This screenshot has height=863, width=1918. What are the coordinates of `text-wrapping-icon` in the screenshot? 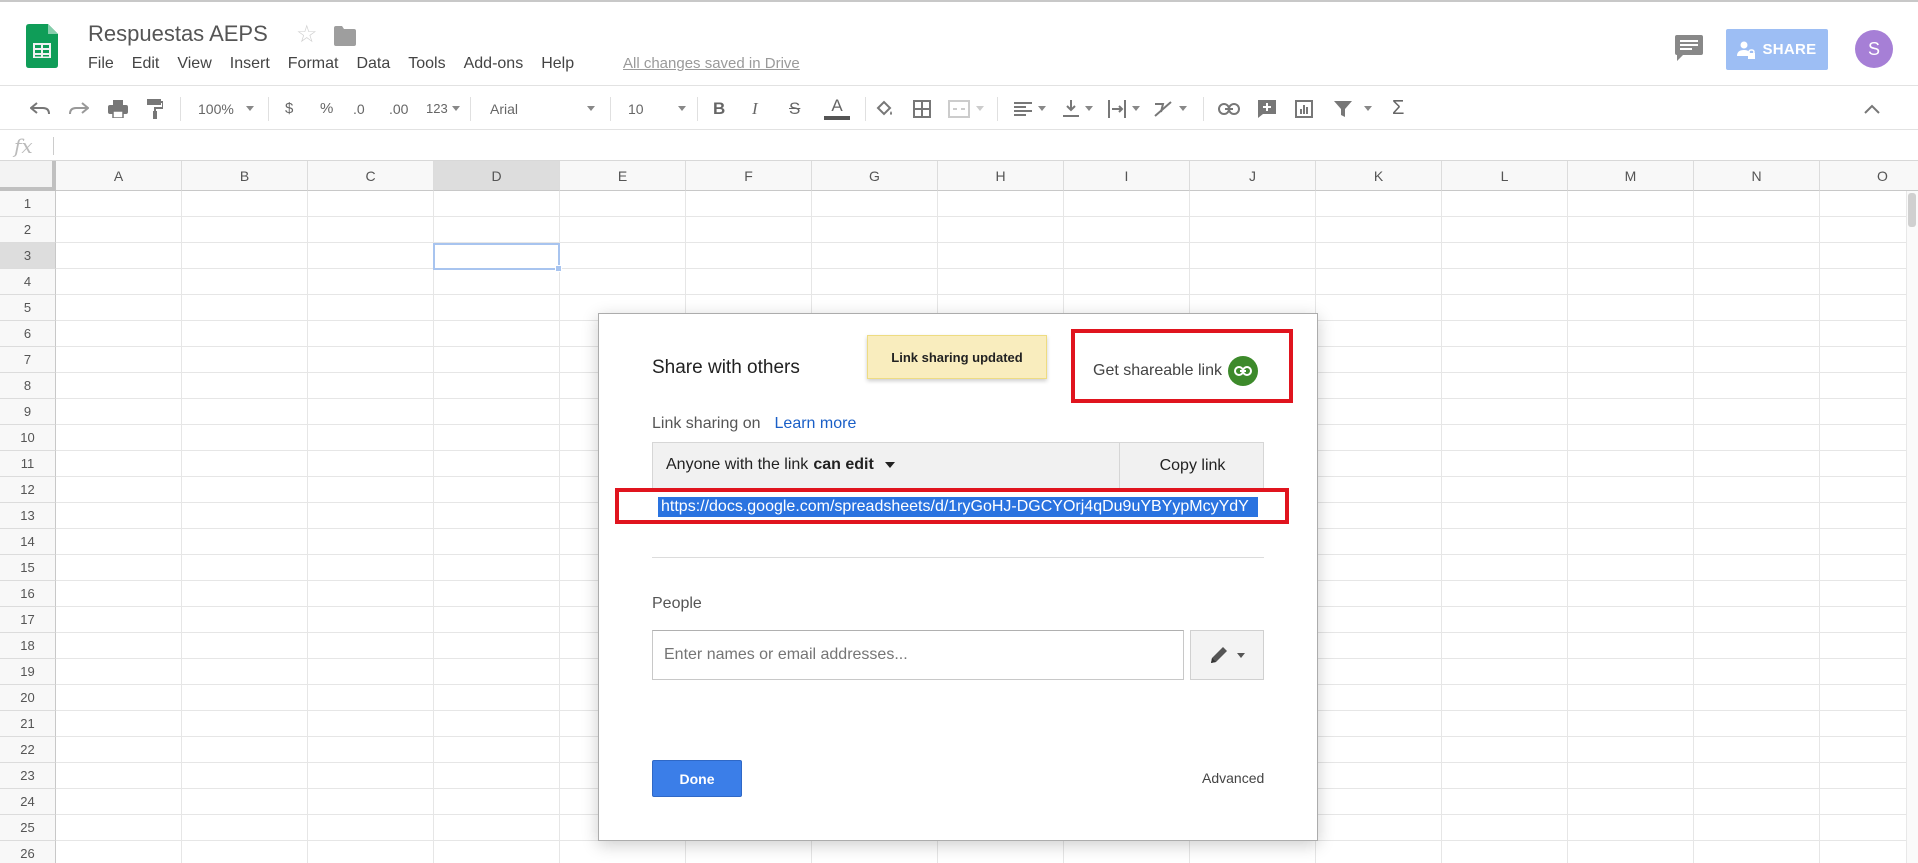 It's located at (1124, 108).